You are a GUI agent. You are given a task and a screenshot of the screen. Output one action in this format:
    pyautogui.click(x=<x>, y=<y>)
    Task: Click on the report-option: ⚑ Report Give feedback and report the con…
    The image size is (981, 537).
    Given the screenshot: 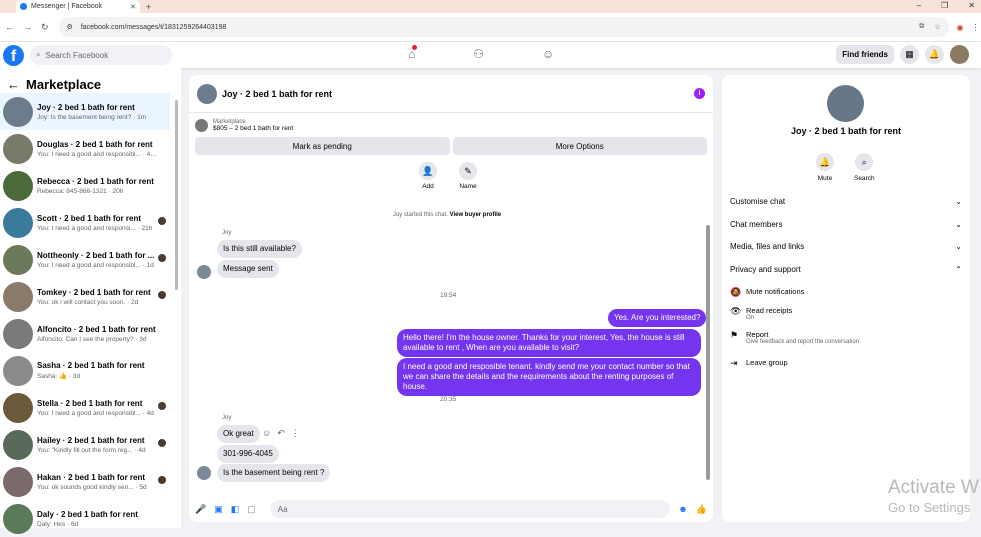 What is the action you would take?
    pyautogui.click(x=794, y=337)
    